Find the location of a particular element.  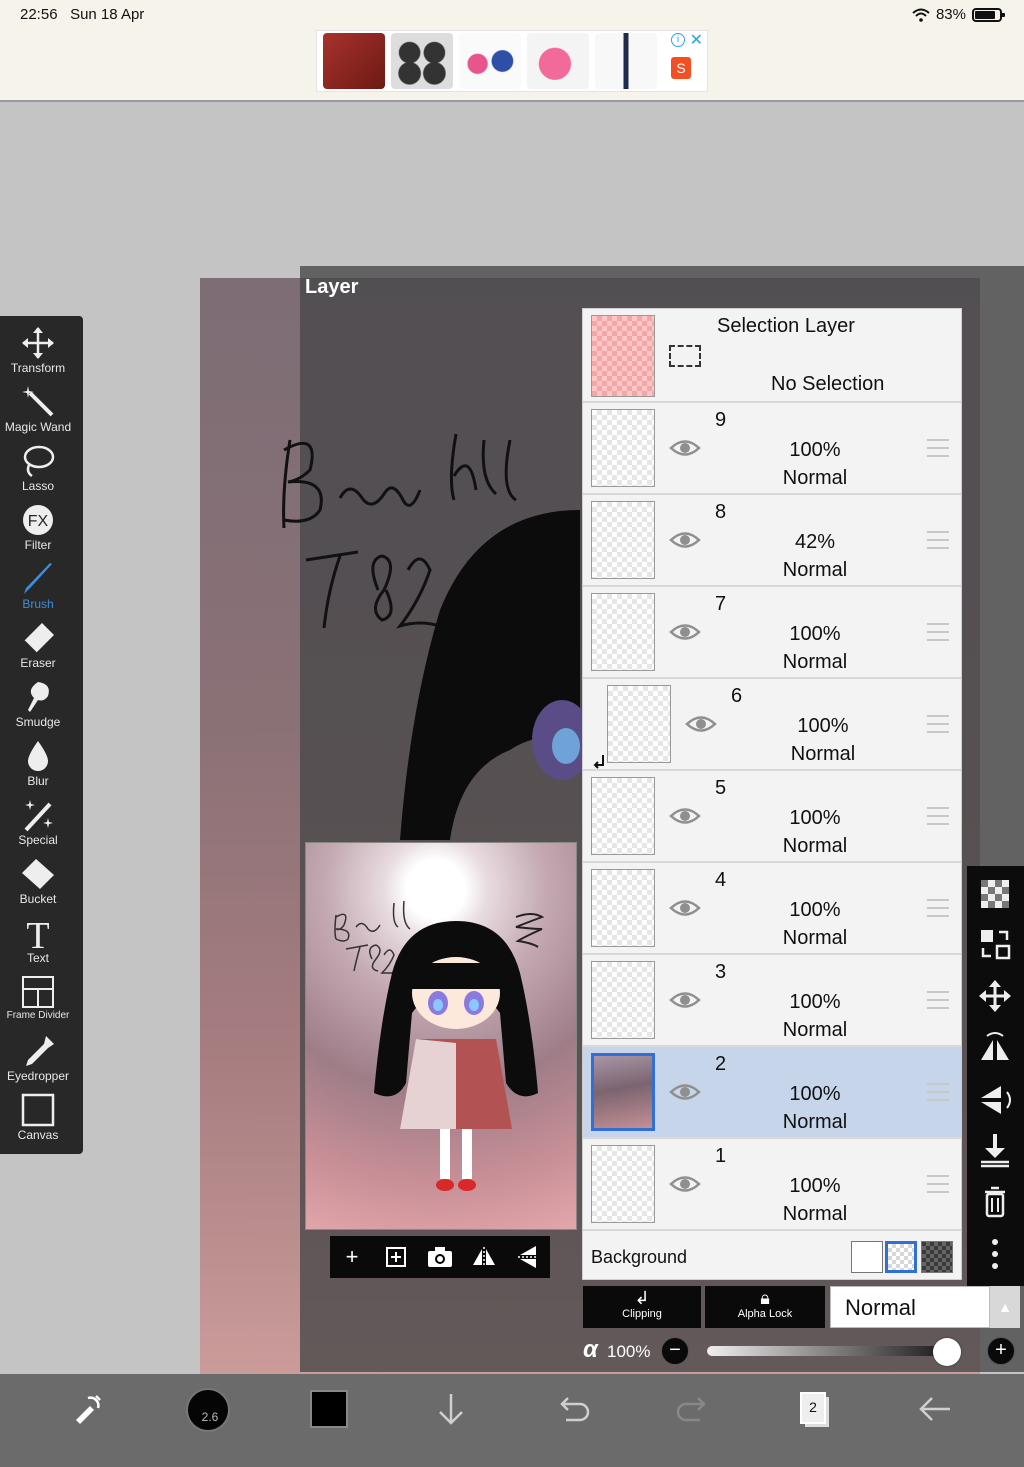

brush-size-button: 2.6 is located at coordinates (208, 1410).